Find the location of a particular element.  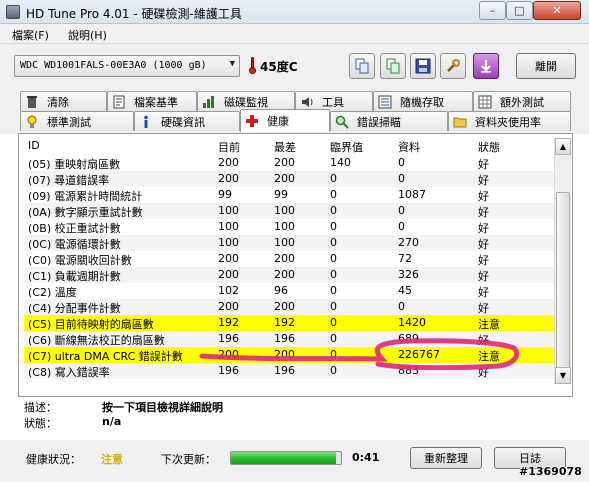

tab-label: 硬碟資訊 is located at coordinates (183, 122).